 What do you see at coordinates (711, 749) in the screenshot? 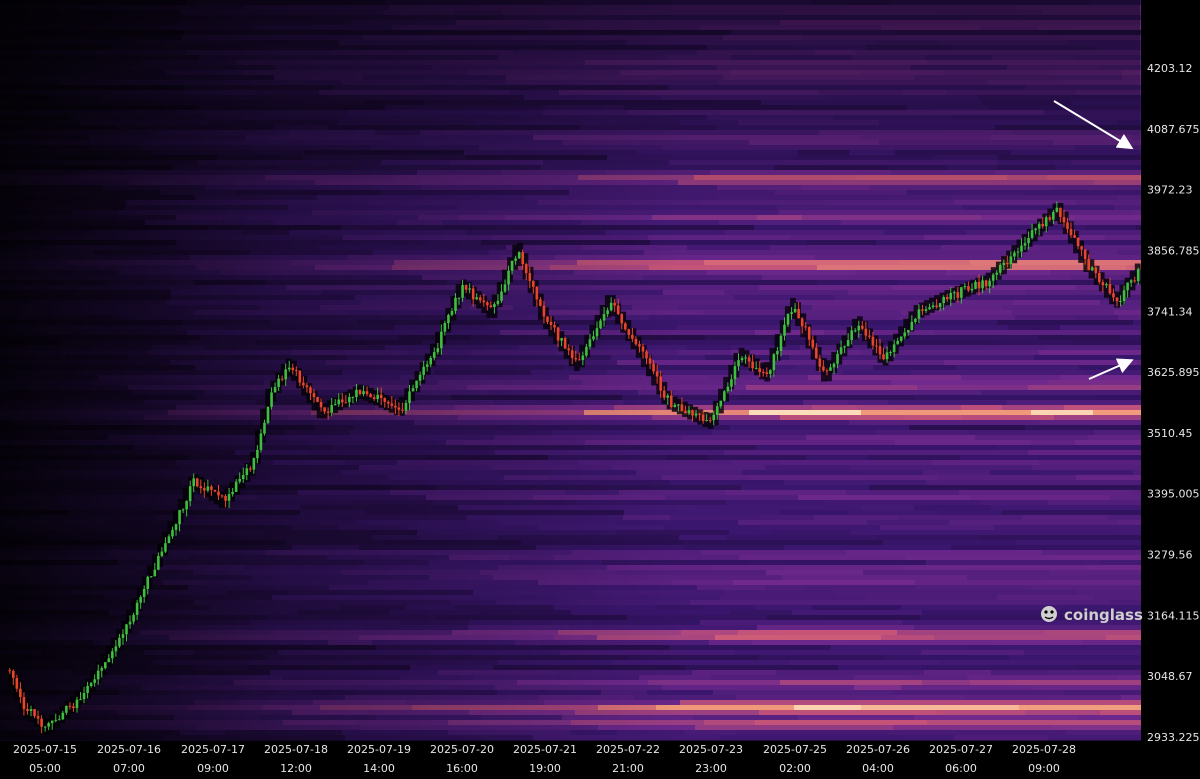
I see `x-tick-date: 2025-07-23` at bounding box center [711, 749].